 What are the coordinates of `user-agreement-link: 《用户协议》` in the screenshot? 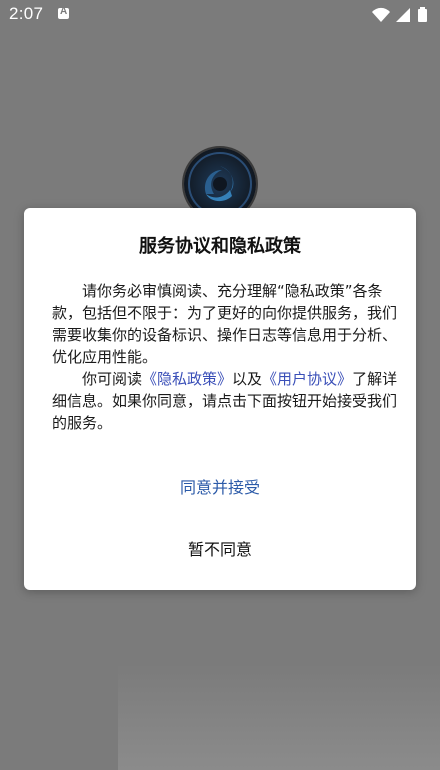 It's located at (307, 379).